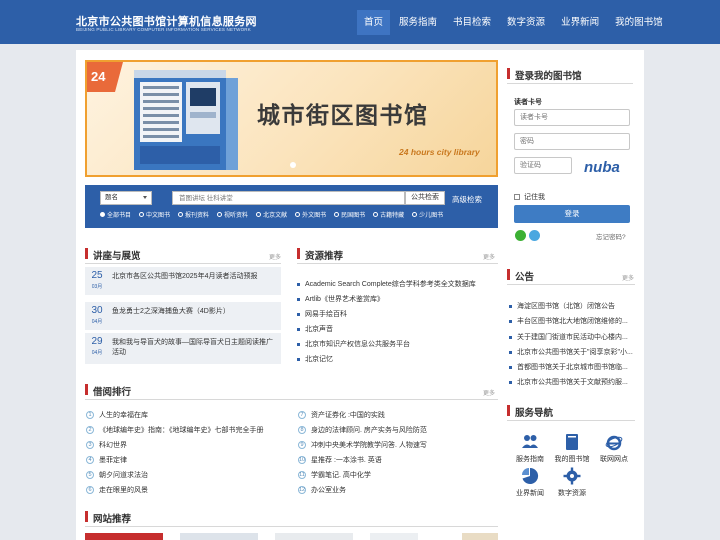  Describe the element at coordinates (467, 199) in the screenshot. I see `advanced-search-link: 高级检索` at that location.